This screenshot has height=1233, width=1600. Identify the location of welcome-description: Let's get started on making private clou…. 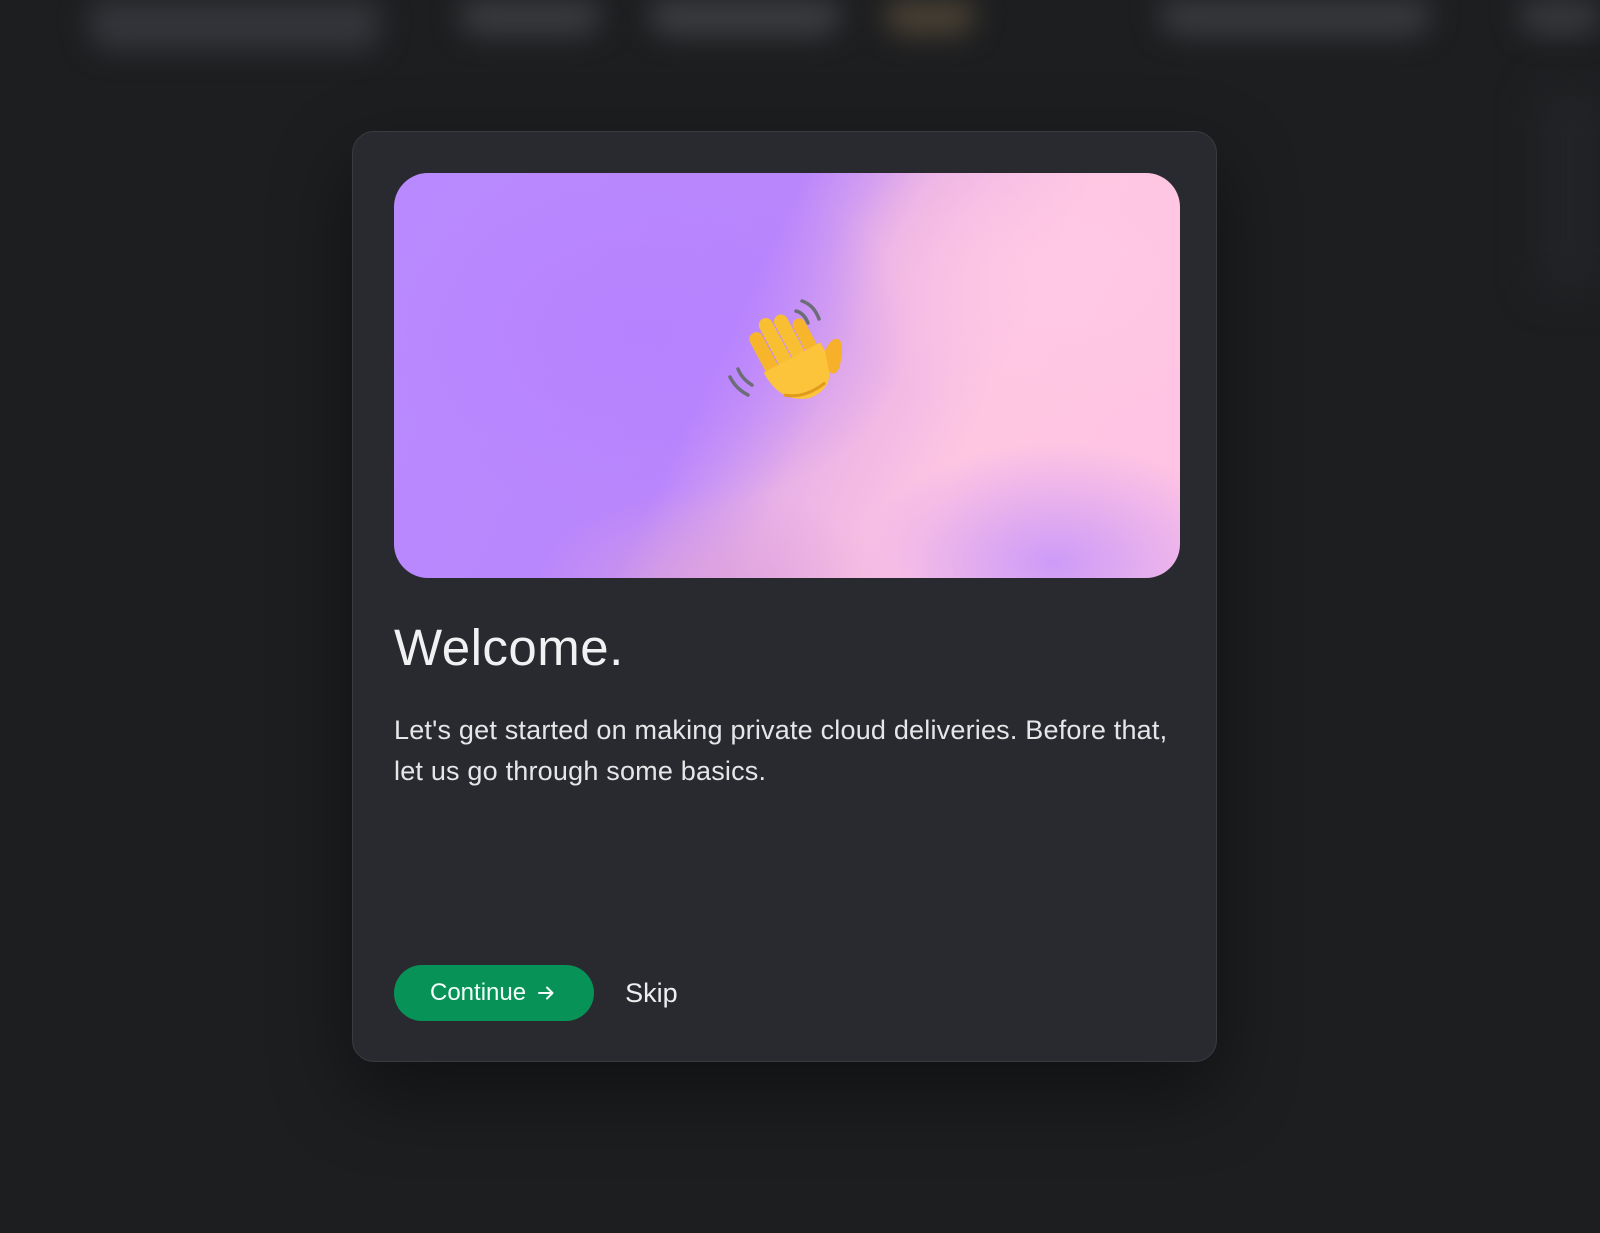
(781, 750).